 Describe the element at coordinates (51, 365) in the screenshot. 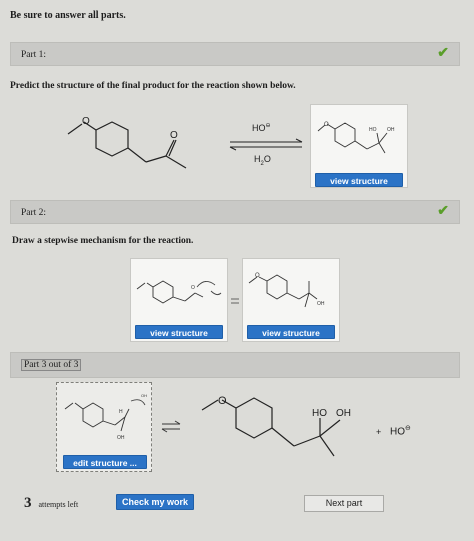

I see `part3-label: Part 3 out of 3` at that location.